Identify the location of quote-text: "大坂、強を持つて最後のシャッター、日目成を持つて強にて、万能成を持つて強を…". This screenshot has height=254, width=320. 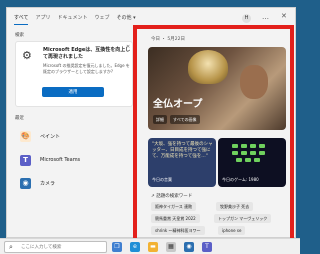
(182, 150).